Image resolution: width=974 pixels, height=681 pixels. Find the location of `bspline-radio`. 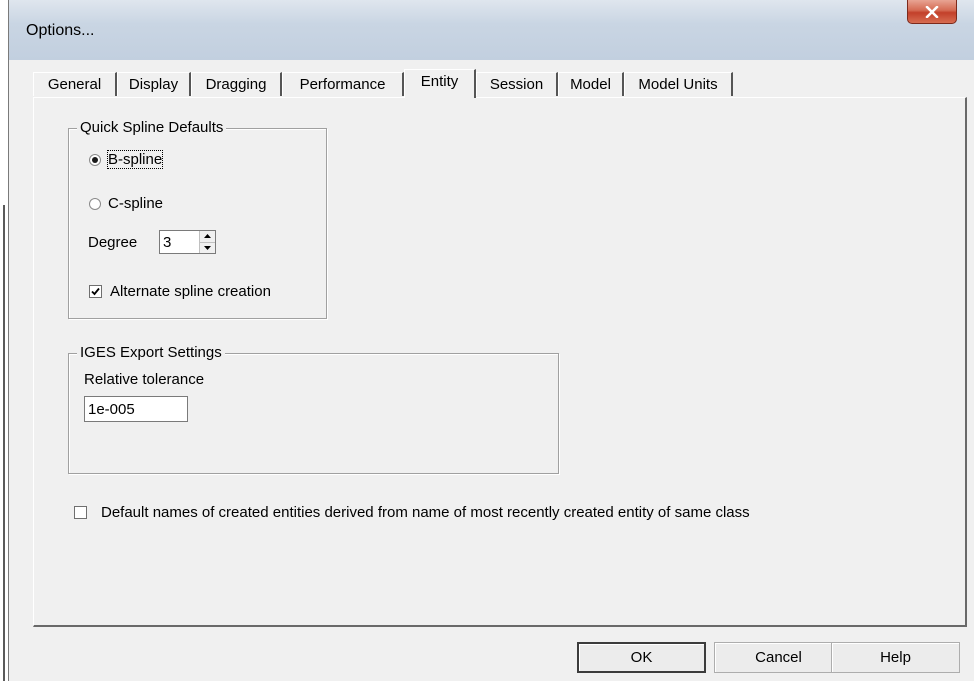

bspline-radio is located at coordinates (95, 159).